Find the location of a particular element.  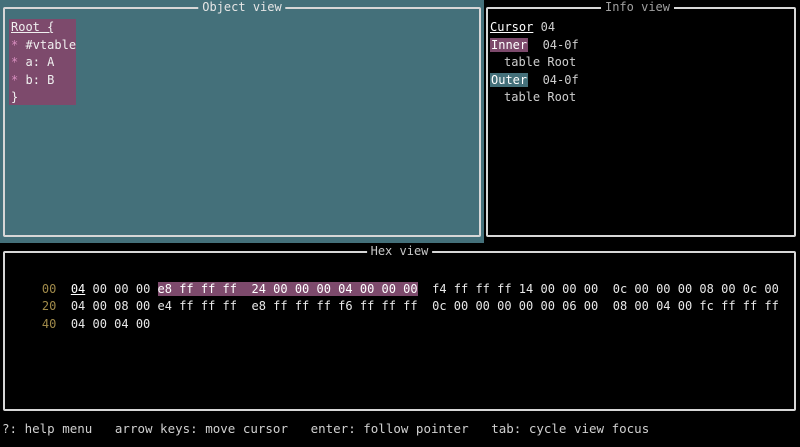

field-a: * a: A is located at coordinates (32, 63).